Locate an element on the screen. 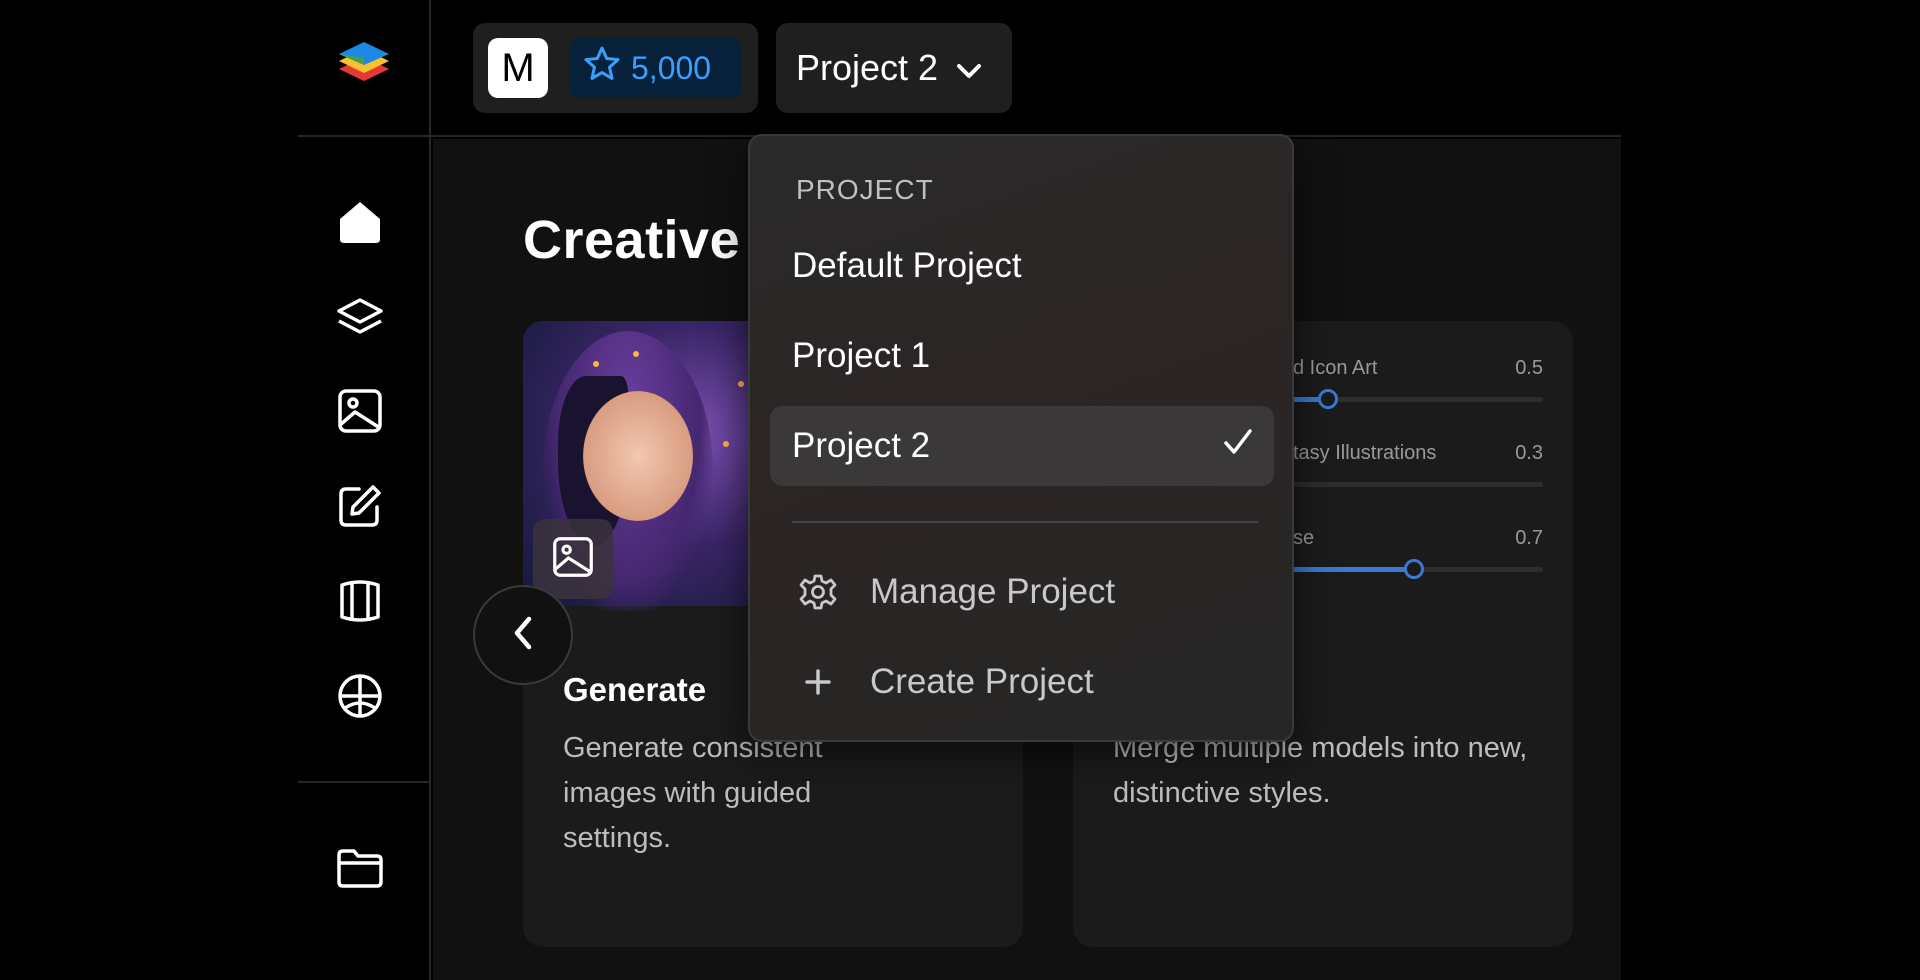 Image resolution: width=1920 pixels, height=980 pixels. chevron-left-icon is located at coordinates (523, 635).